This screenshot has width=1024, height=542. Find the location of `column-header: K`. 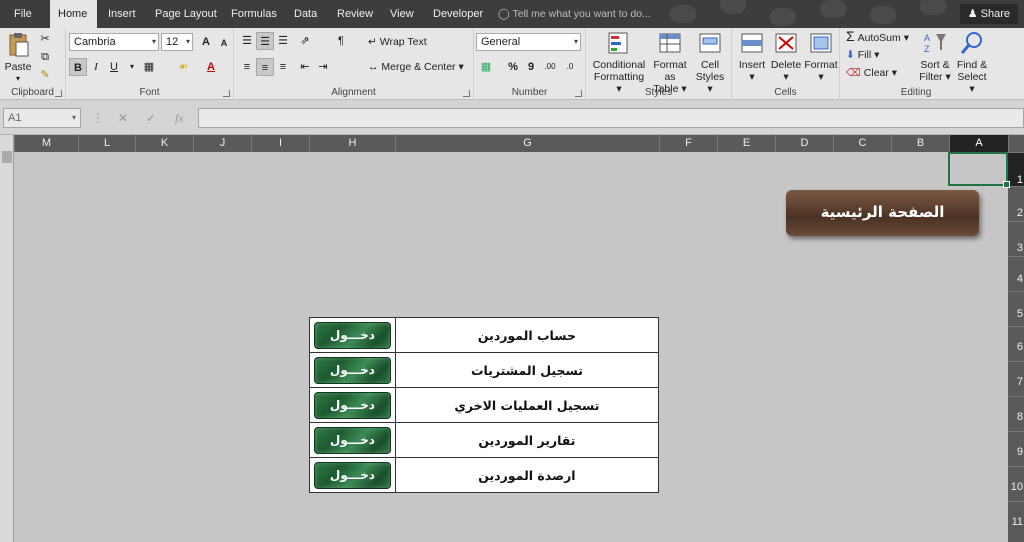

column-header: K is located at coordinates (164, 143).